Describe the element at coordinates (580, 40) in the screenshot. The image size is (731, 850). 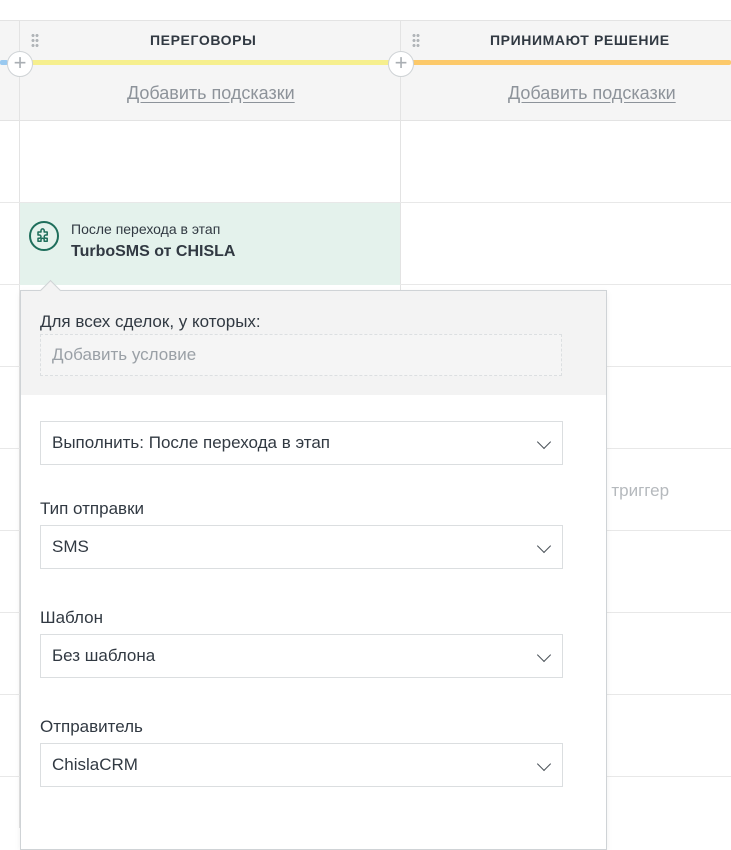
I see `column-title-deciding: ПРИНИМАЮТ РЕШЕНИЕ` at that location.